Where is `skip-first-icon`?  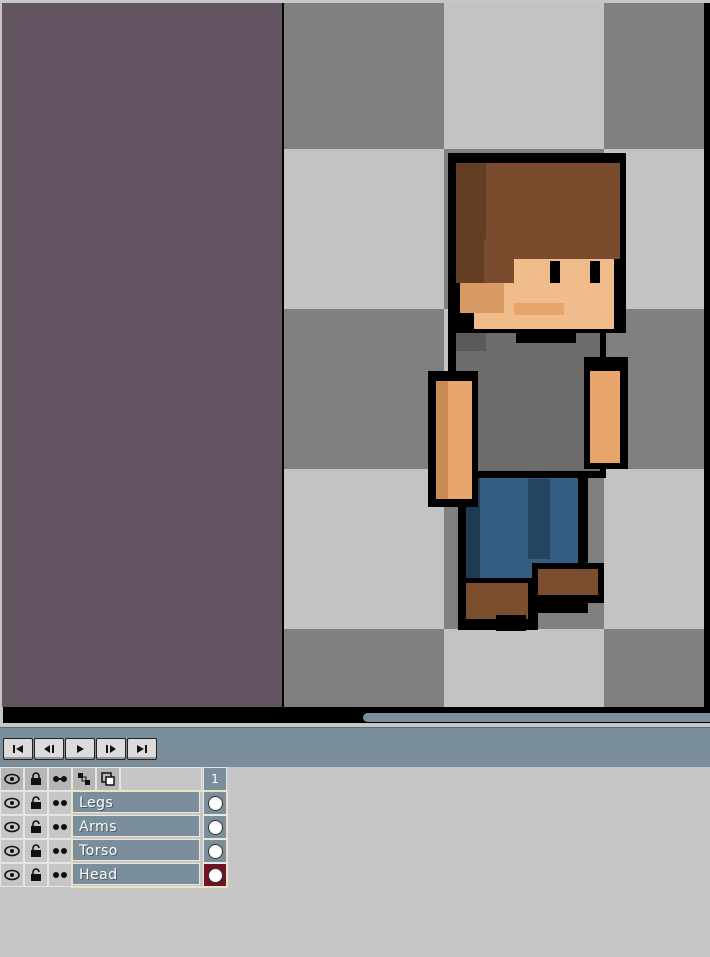 skip-first-icon is located at coordinates (18, 749).